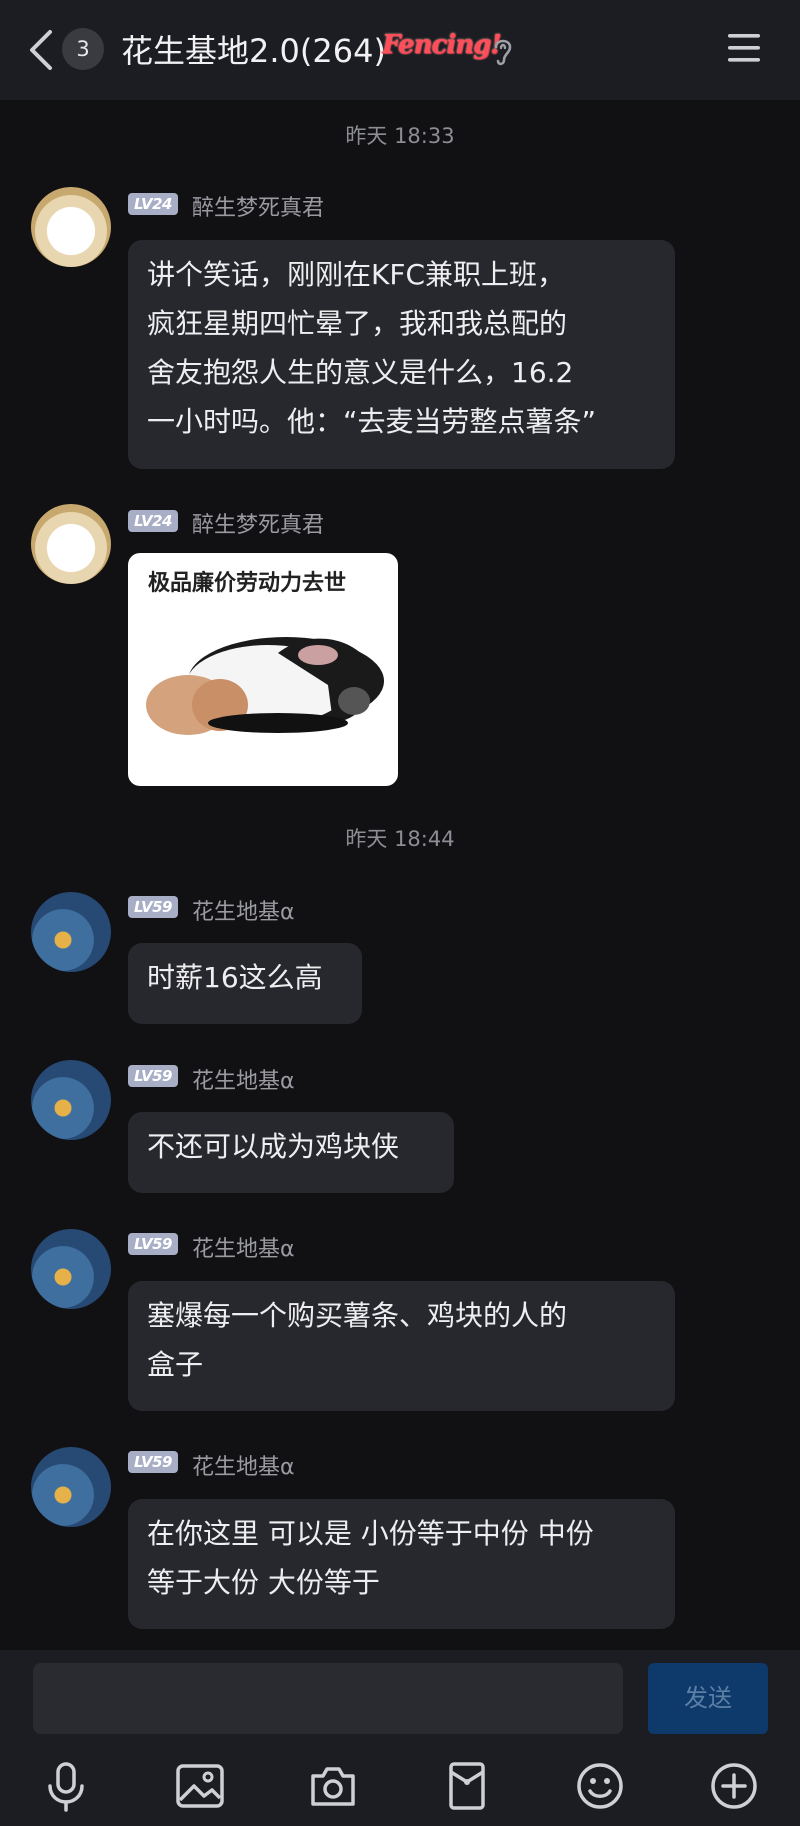  I want to click on chat-title: 花生基地2.0(264), so click(253, 51).